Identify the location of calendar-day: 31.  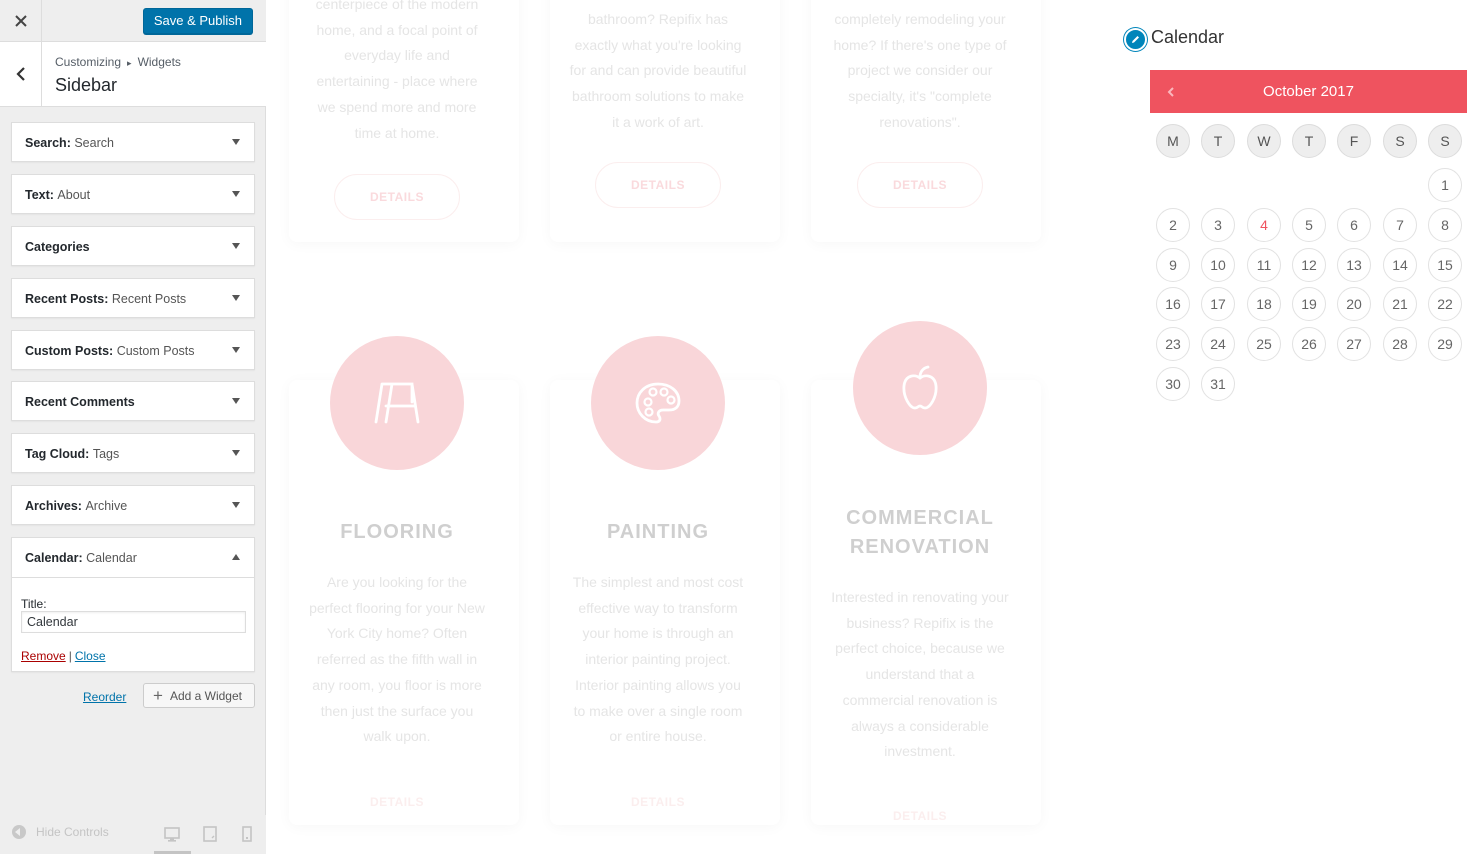
(1218, 384).